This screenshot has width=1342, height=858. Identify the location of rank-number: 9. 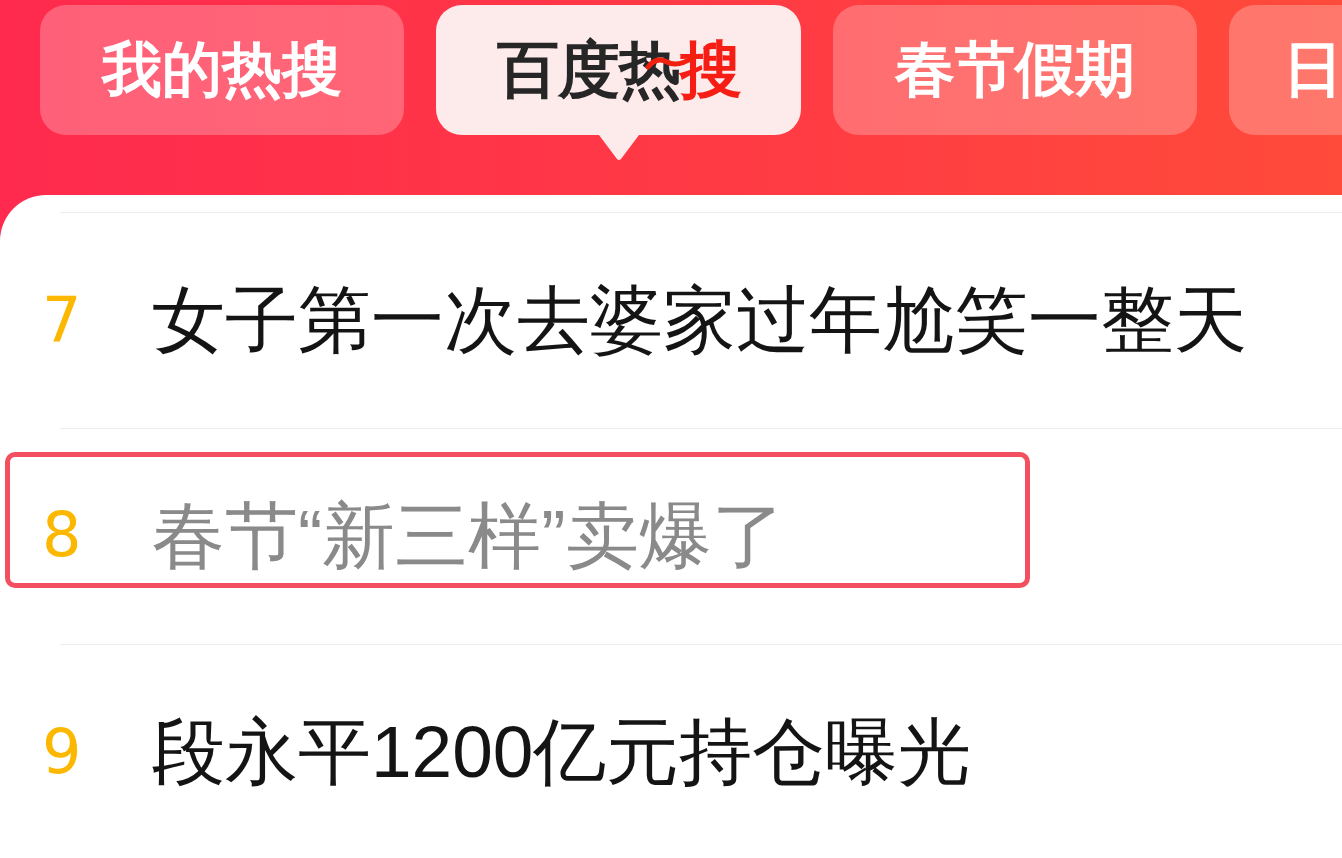
(62, 751).